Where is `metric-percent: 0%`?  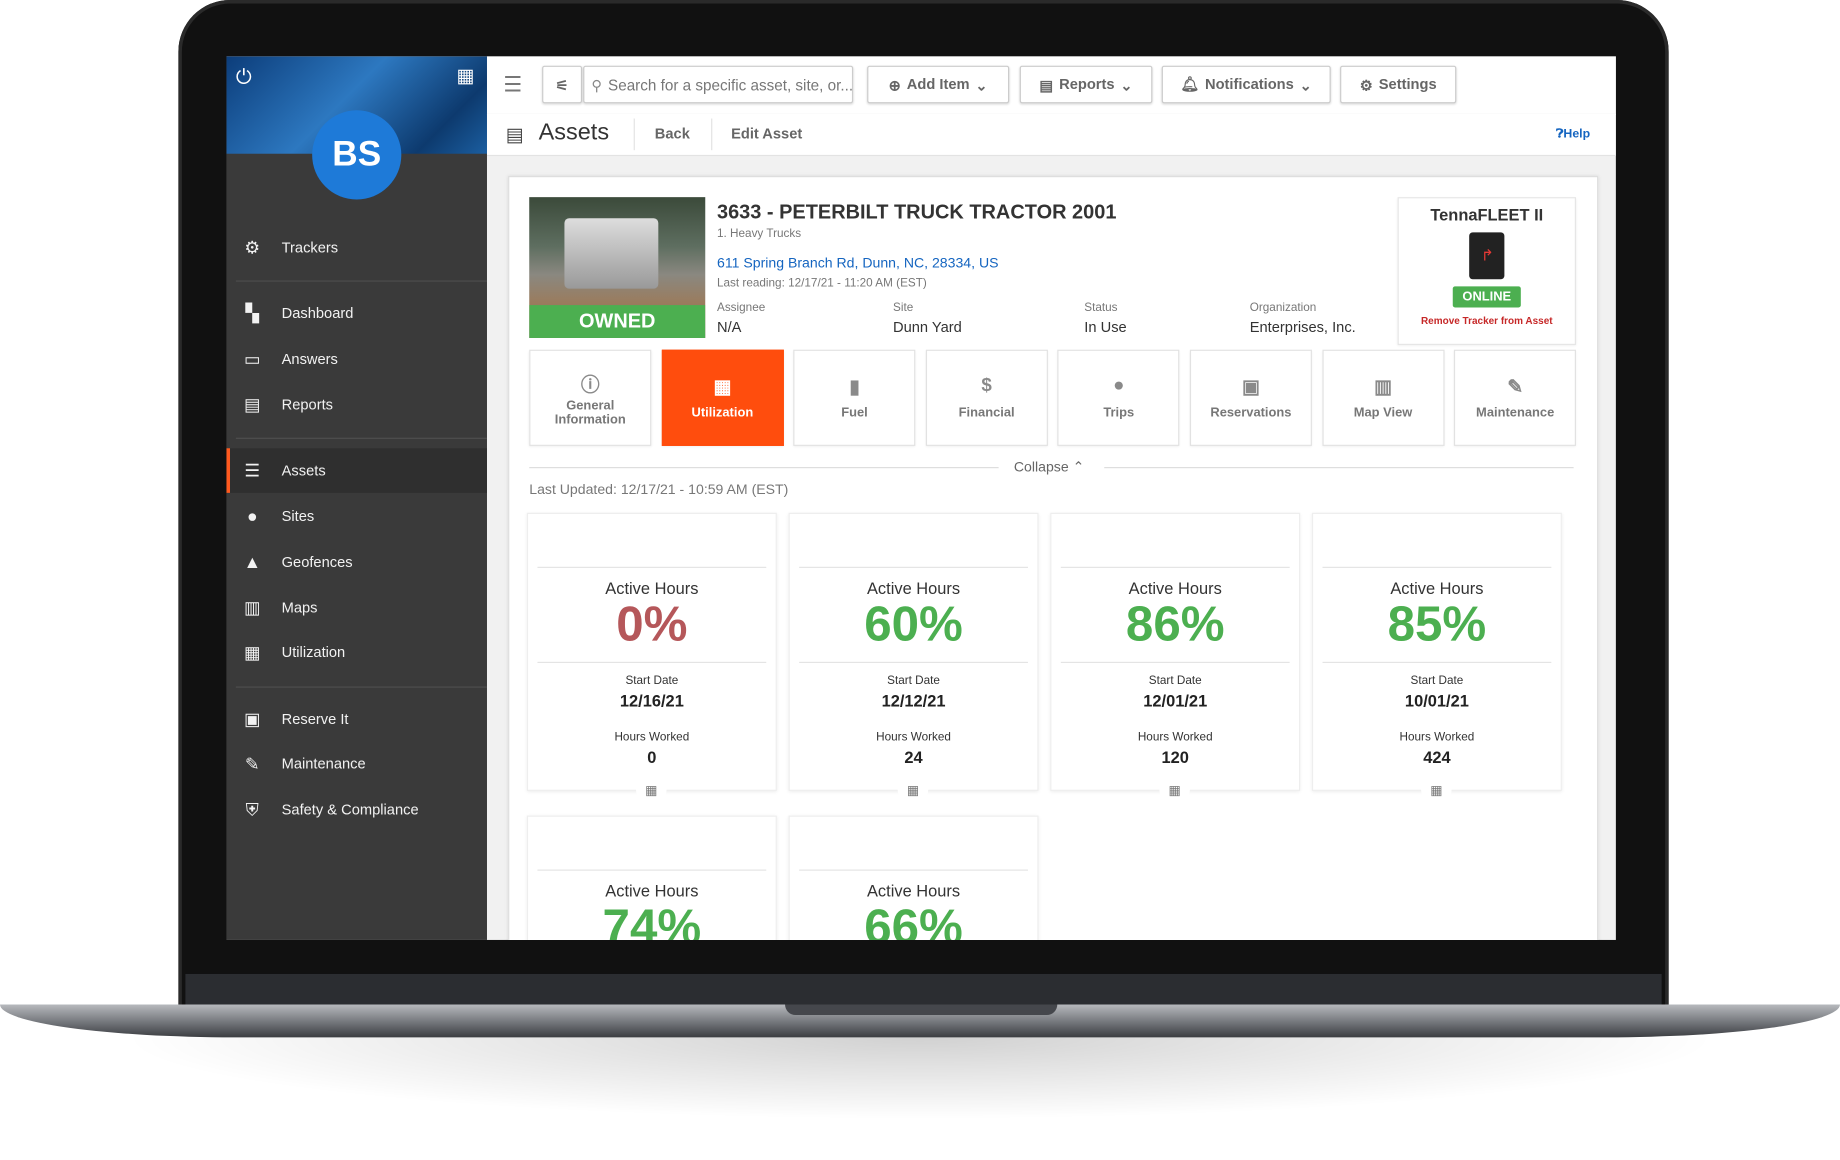 metric-percent: 0% is located at coordinates (652, 624).